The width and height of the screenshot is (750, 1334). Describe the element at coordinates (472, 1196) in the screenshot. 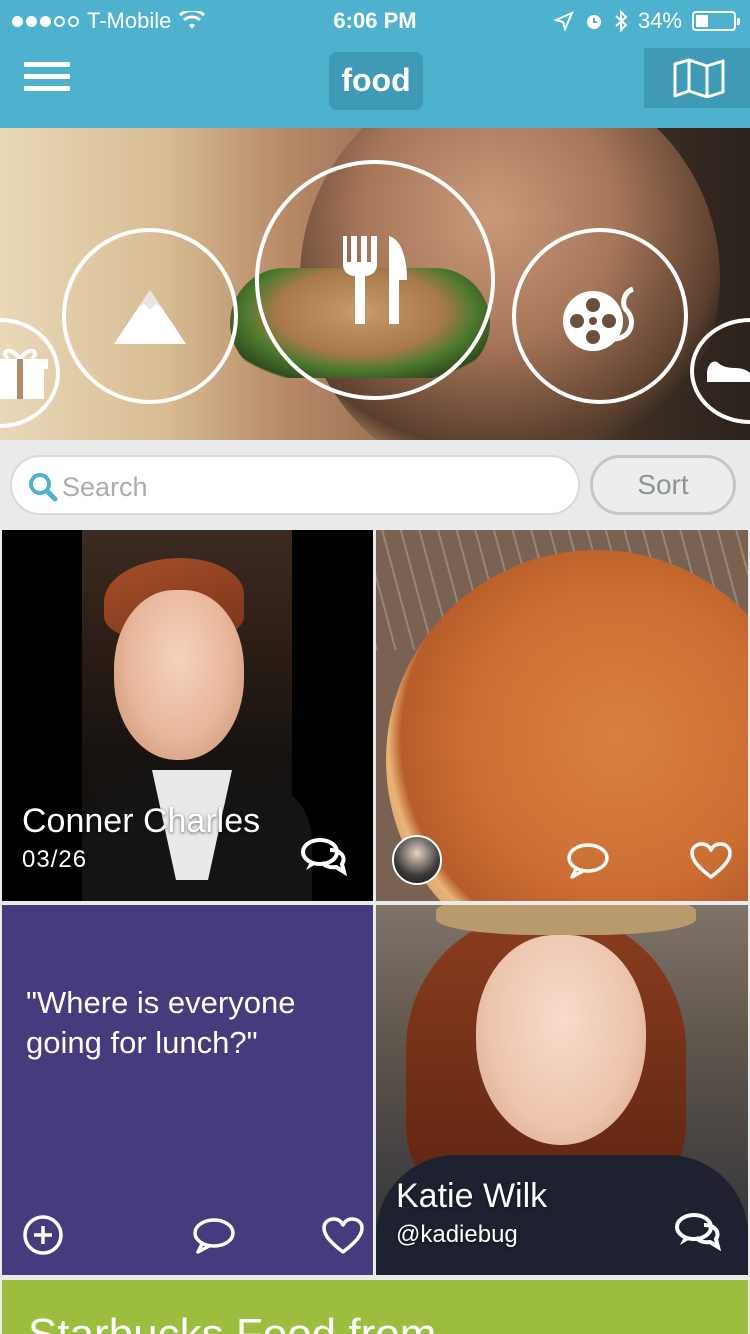

I see `profile-name: Katie Wilk` at that location.